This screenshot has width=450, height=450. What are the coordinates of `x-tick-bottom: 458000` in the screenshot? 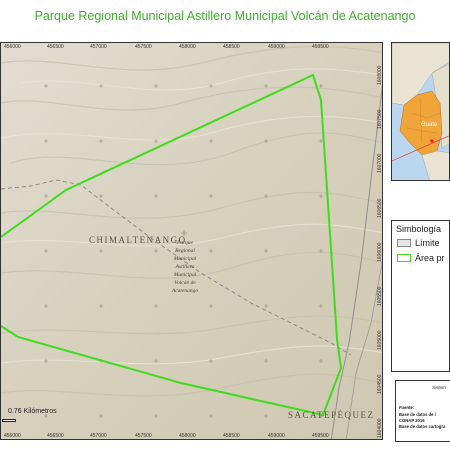 It's located at (187, 436).